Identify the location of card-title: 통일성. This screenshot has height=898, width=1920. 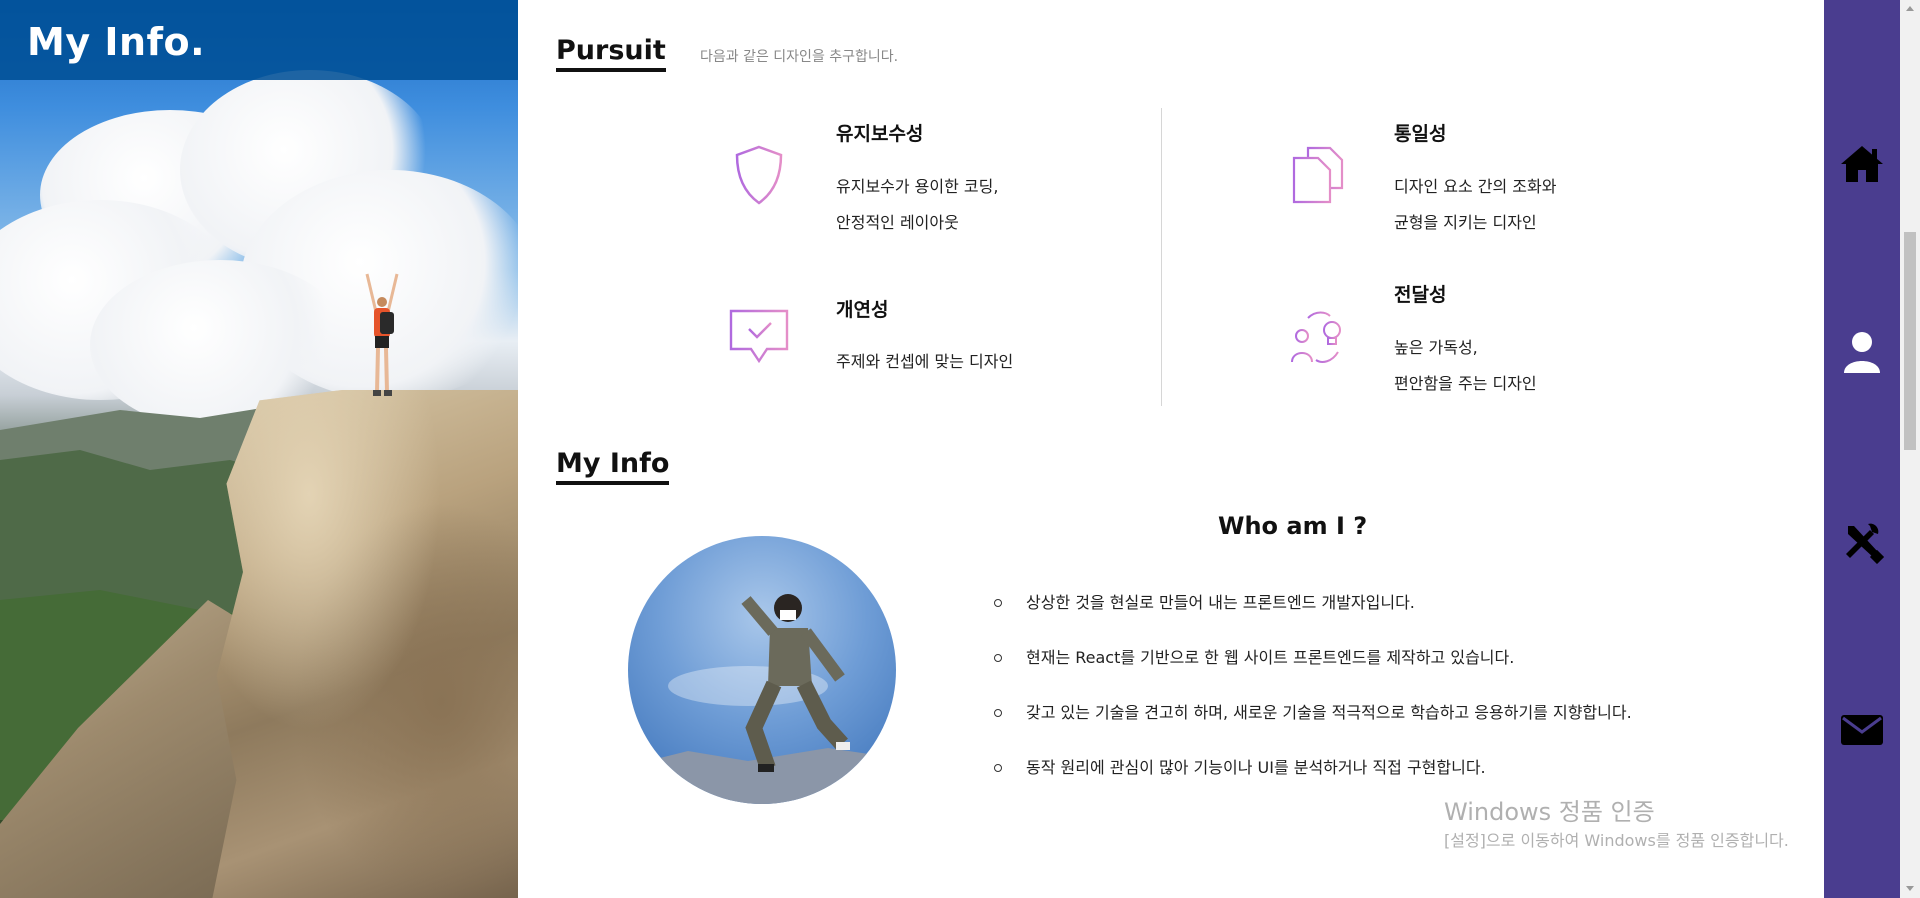
(1420, 134).